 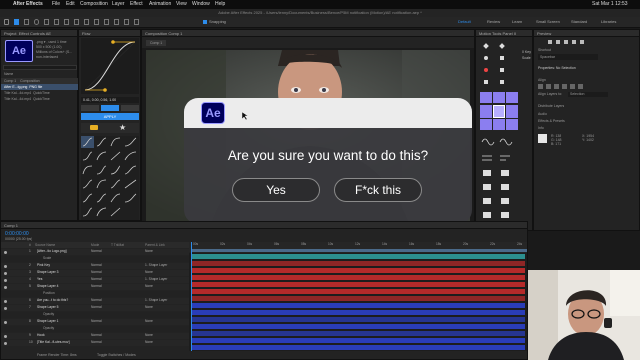 I want to click on layer-row: 5 Shape Layer 4 Normal None, so click(x=95, y=287).